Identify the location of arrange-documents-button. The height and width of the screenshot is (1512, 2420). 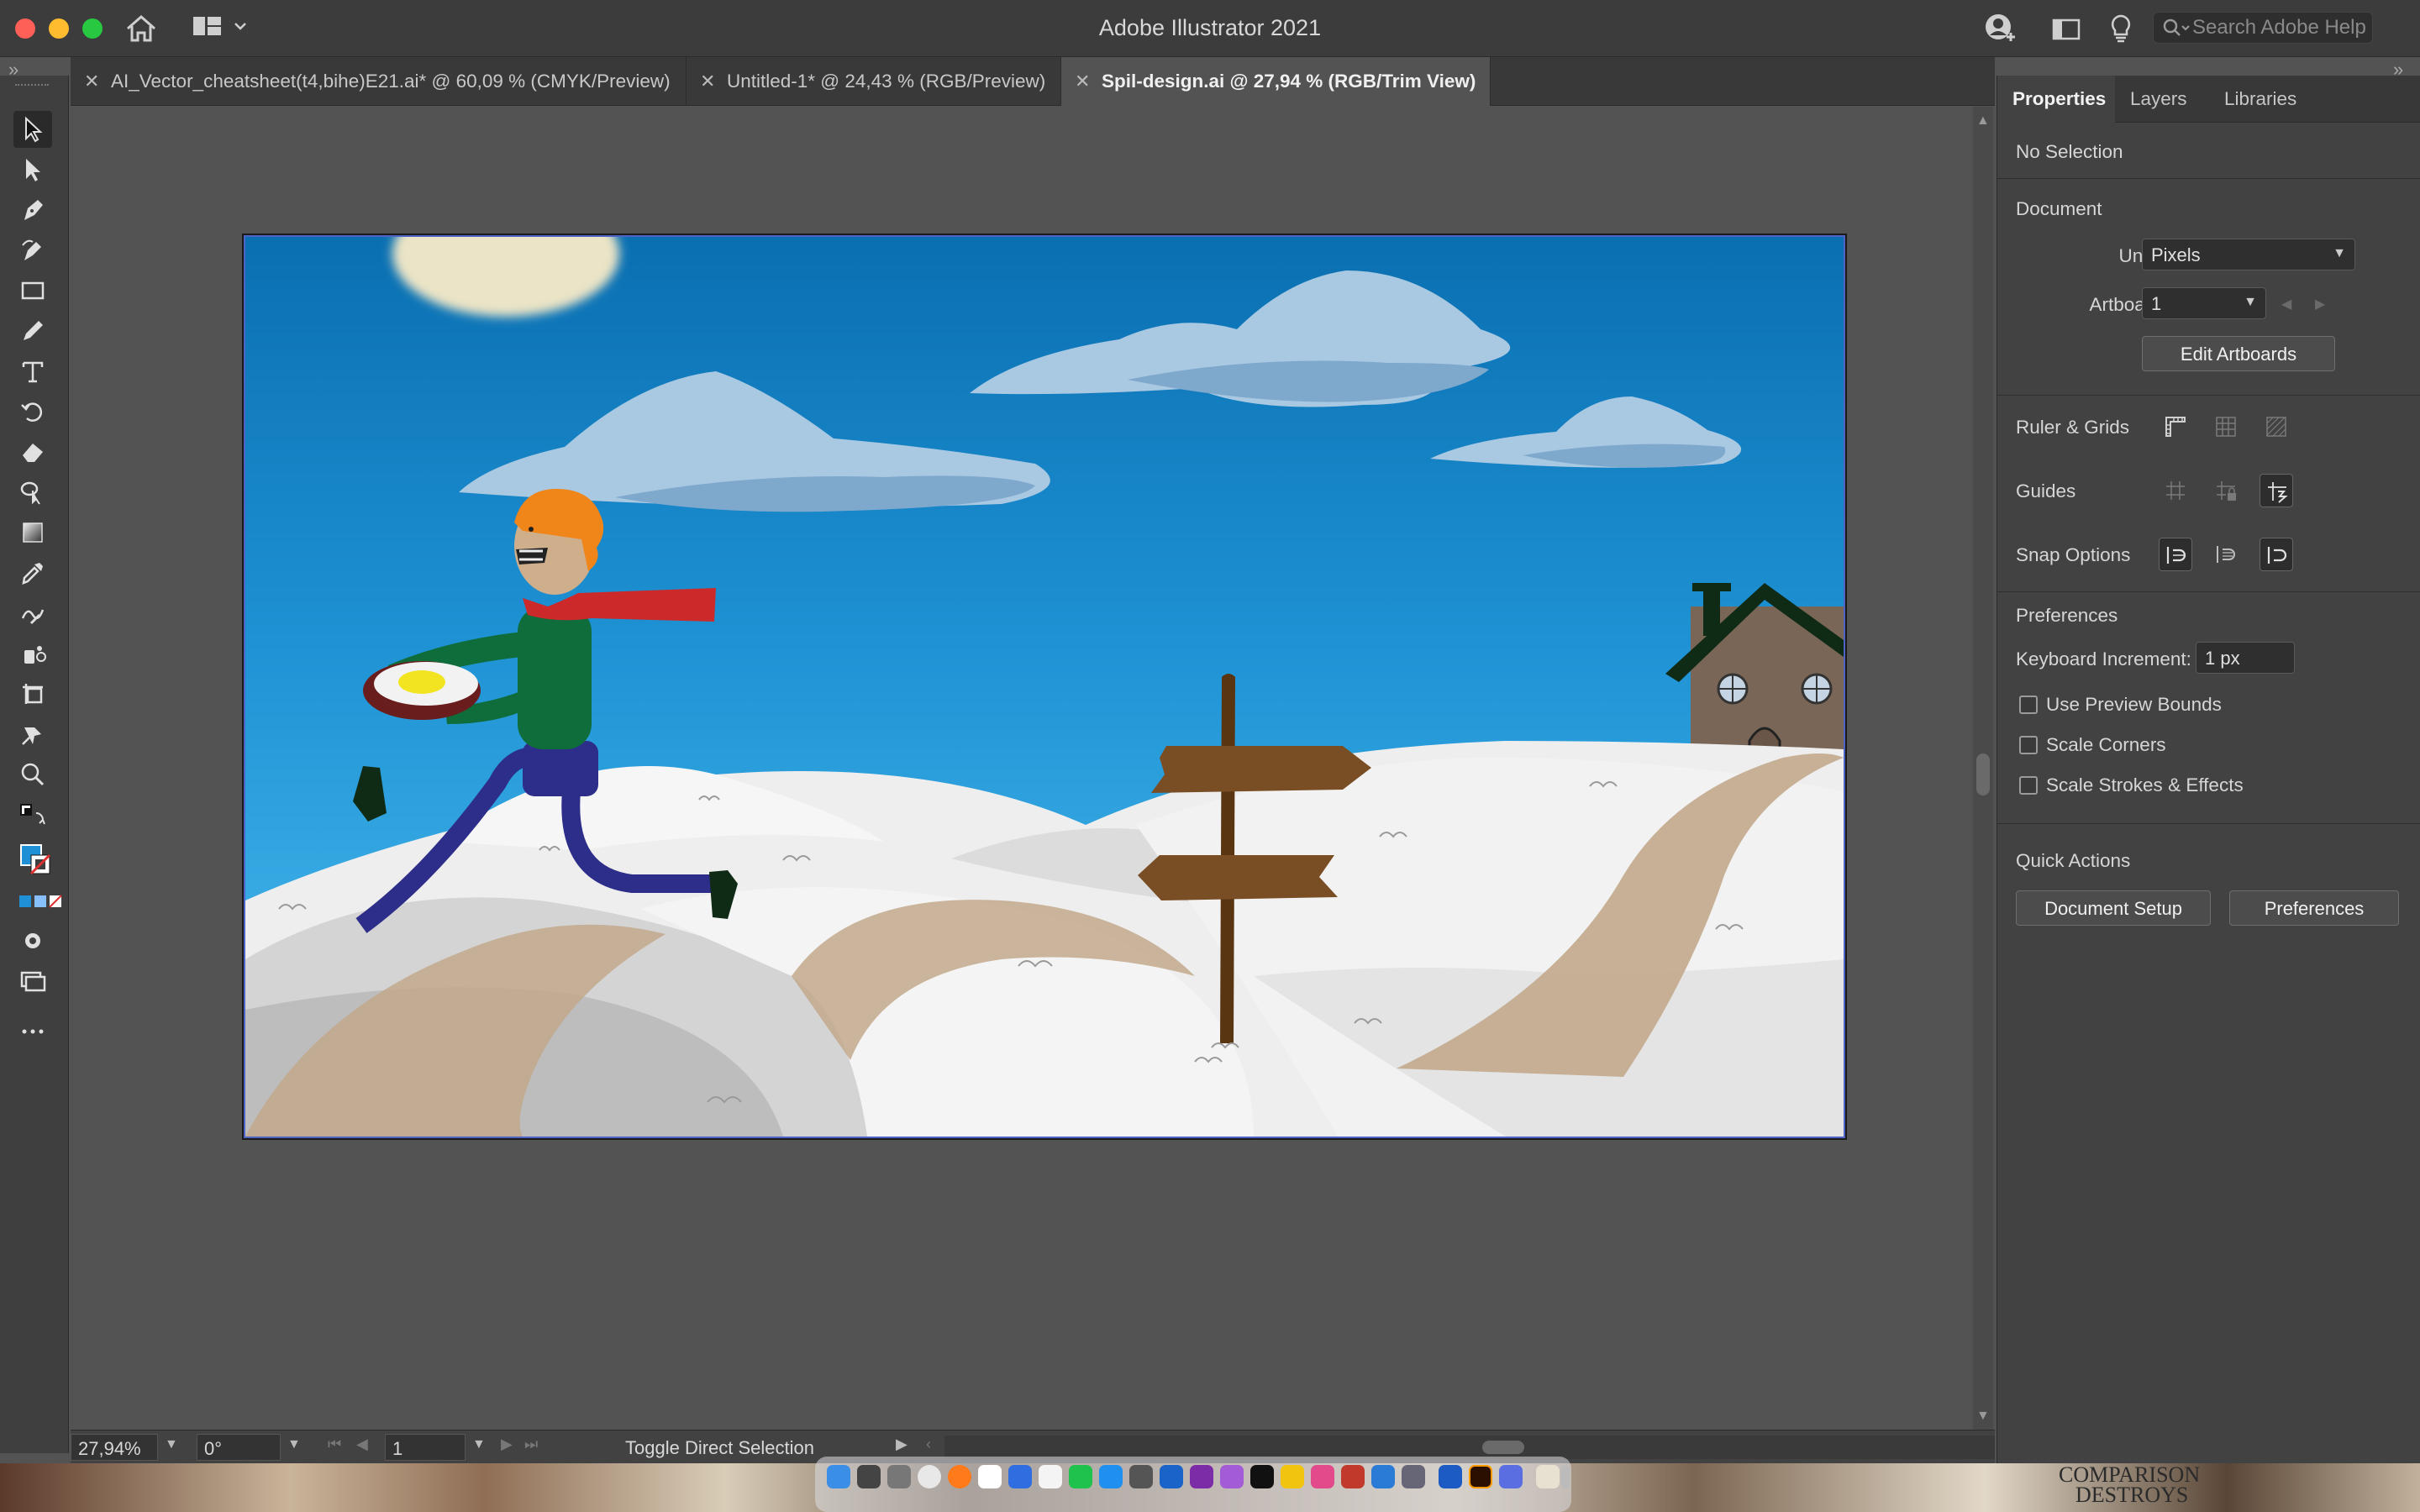
(2067, 28).